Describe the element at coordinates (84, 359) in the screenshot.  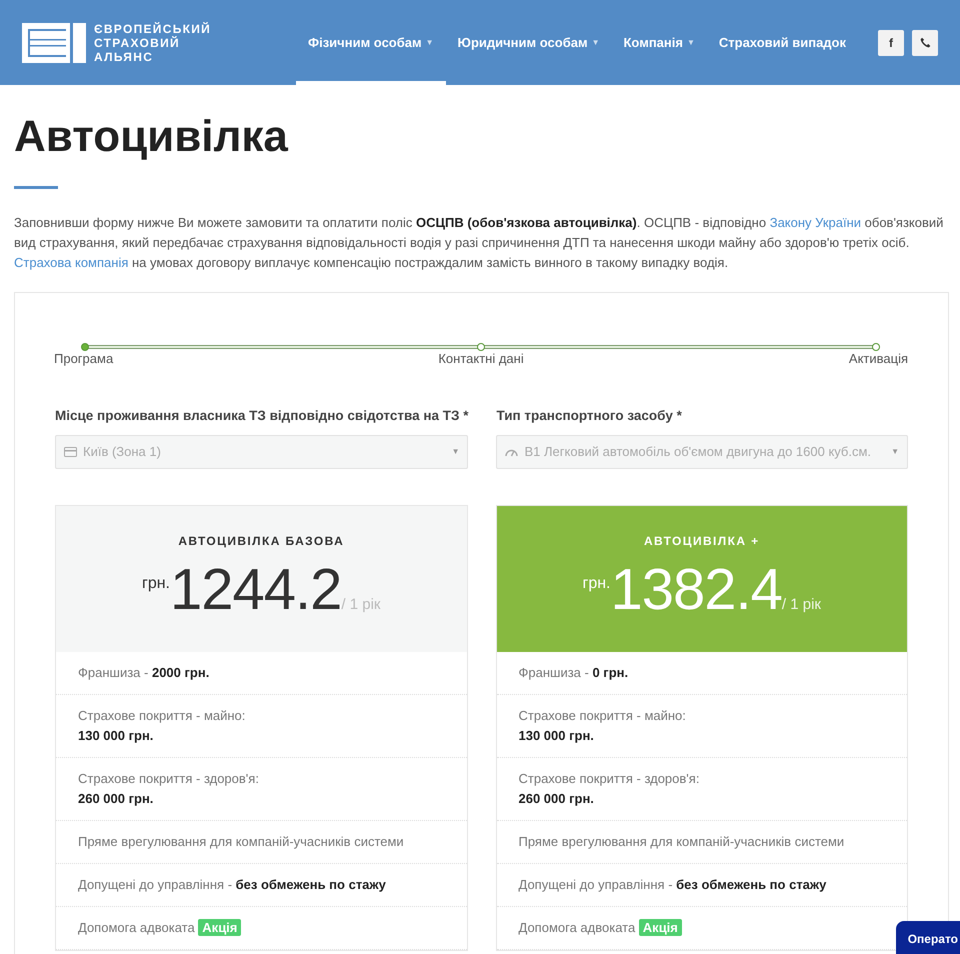
I see `step-label: Програма` at that location.